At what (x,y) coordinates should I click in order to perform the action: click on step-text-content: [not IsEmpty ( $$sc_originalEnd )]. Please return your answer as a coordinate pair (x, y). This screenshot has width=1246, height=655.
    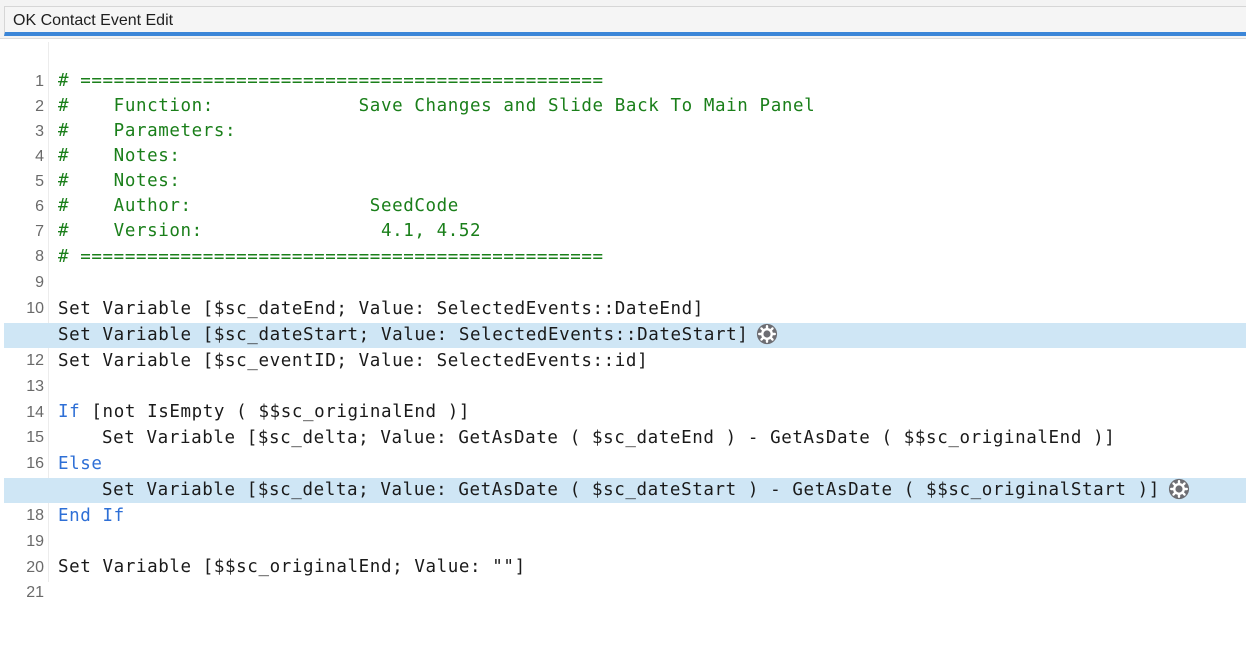
    Looking at the image, I should click on (275, 412).